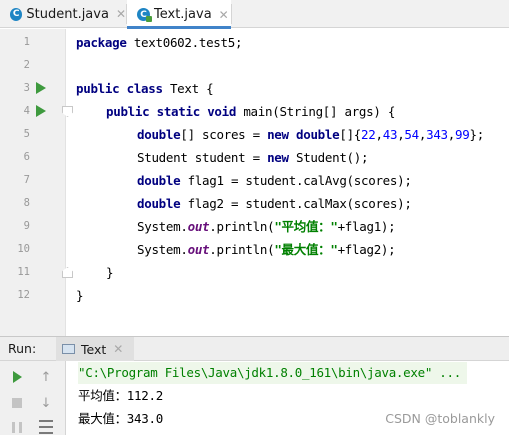 The height and width of the screenshot is (435, 509). Describe the element at coordinates (159, 42) in the screenshot. I see `code-text: package text0602.test5;` at that location.